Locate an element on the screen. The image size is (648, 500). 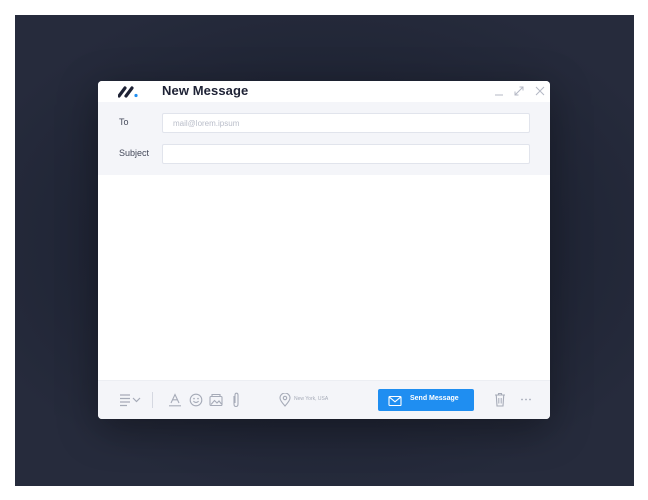
chevron-down-icon is located at coordinates (136, 400).